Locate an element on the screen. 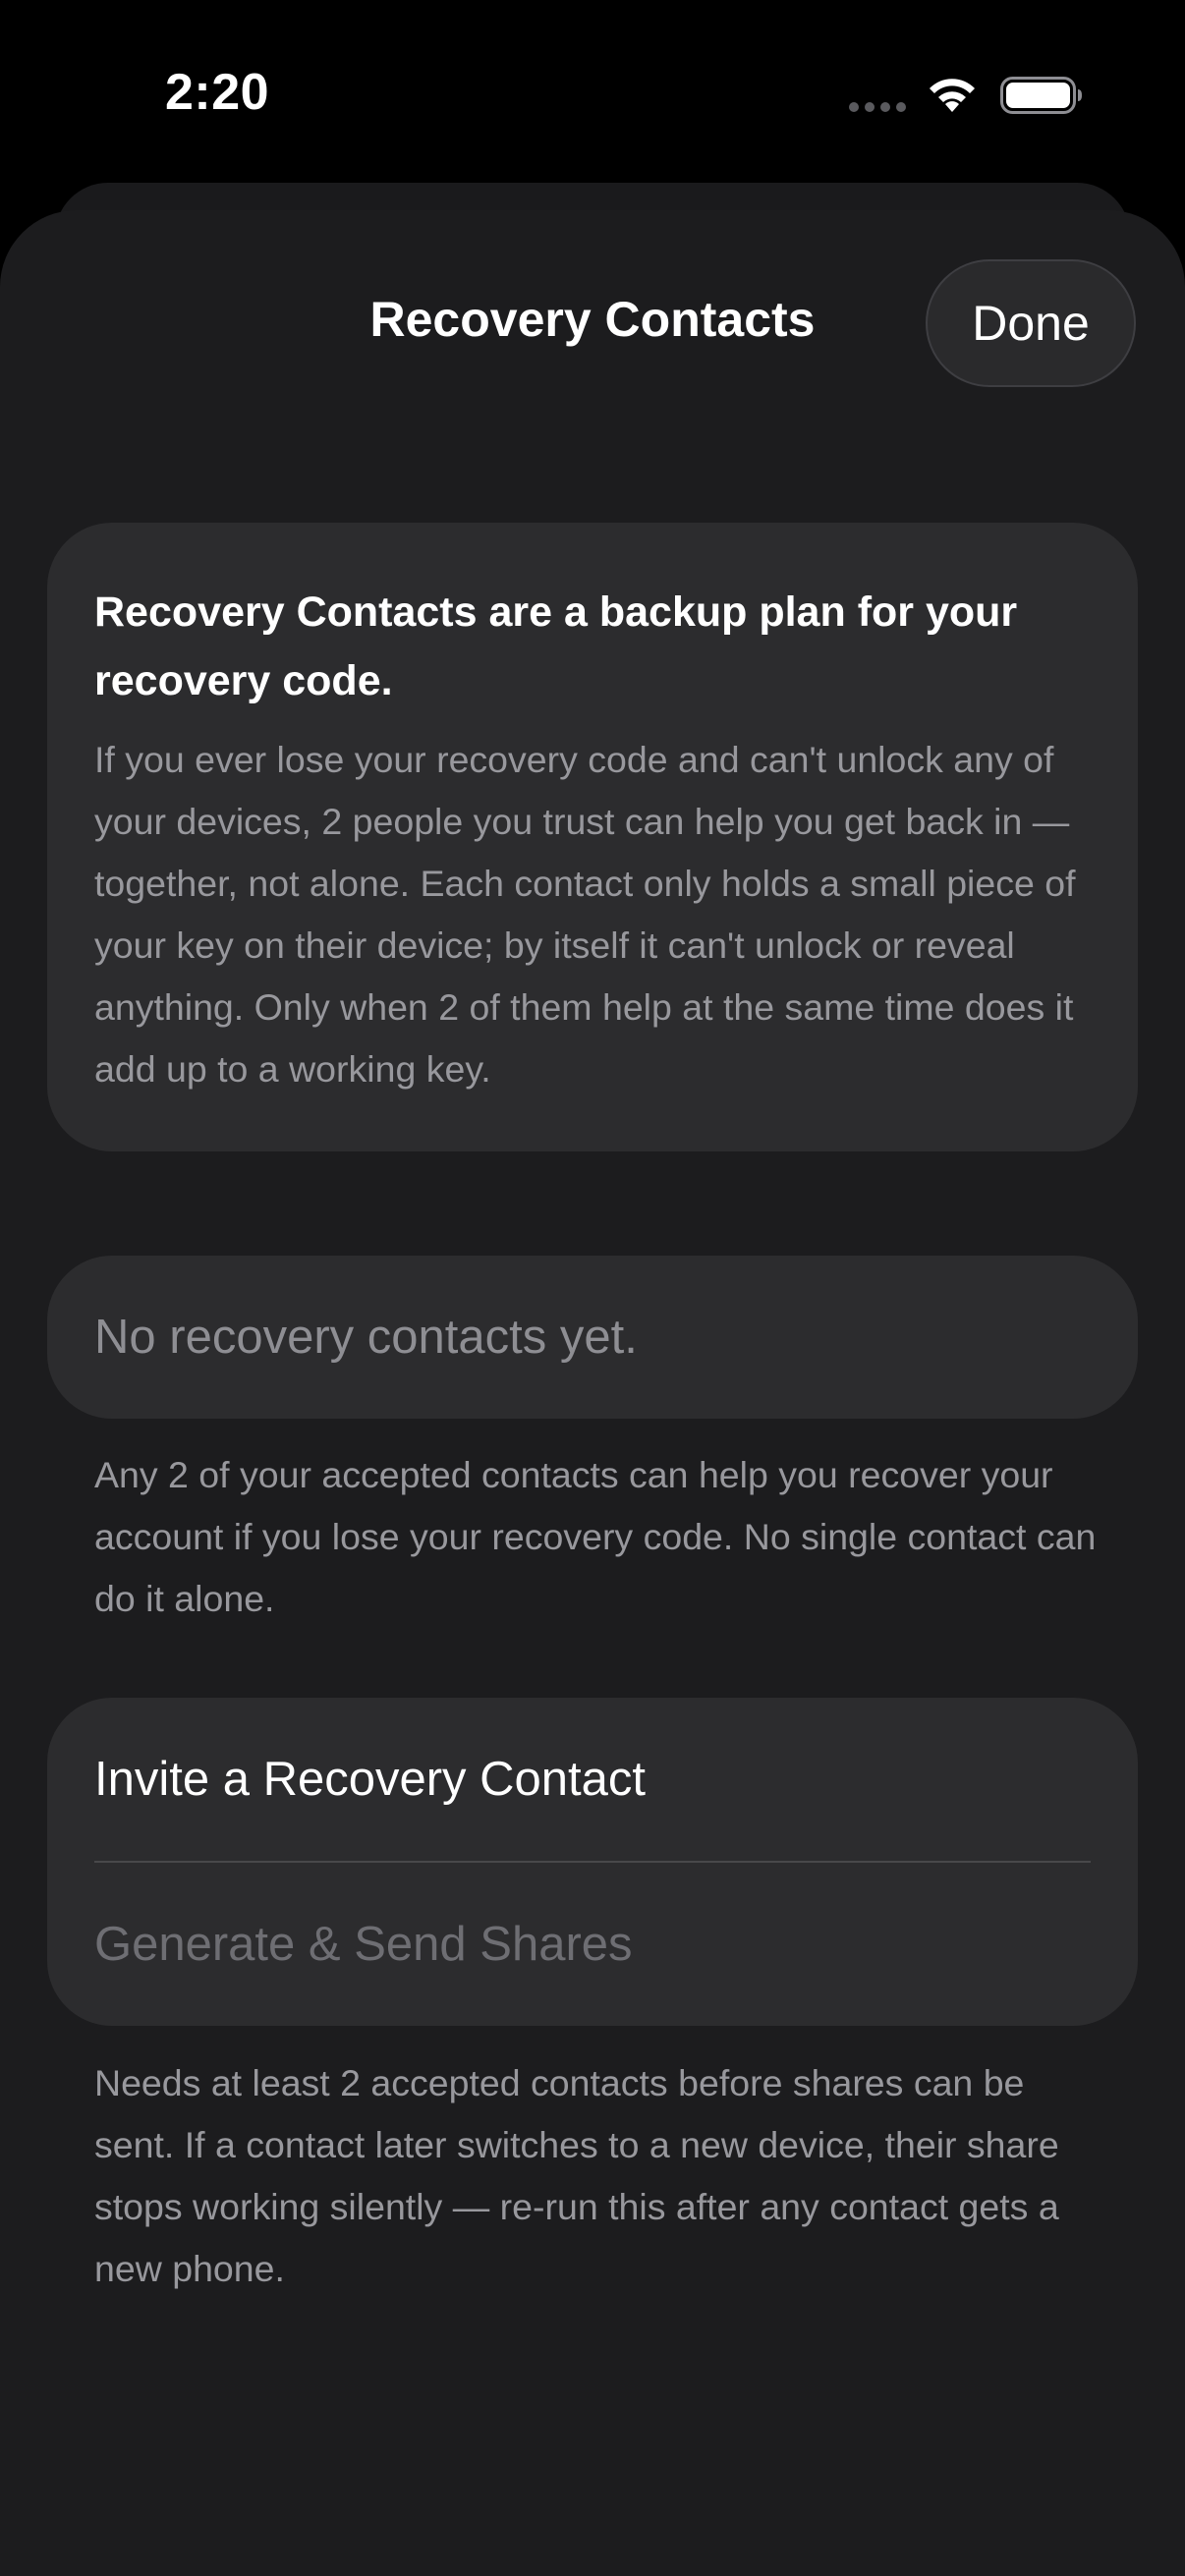 The width and height of the screenshot is (1185, 2576). contacts-list-empty: No recovery contacts yet. is located at coordinates (592, 1337).